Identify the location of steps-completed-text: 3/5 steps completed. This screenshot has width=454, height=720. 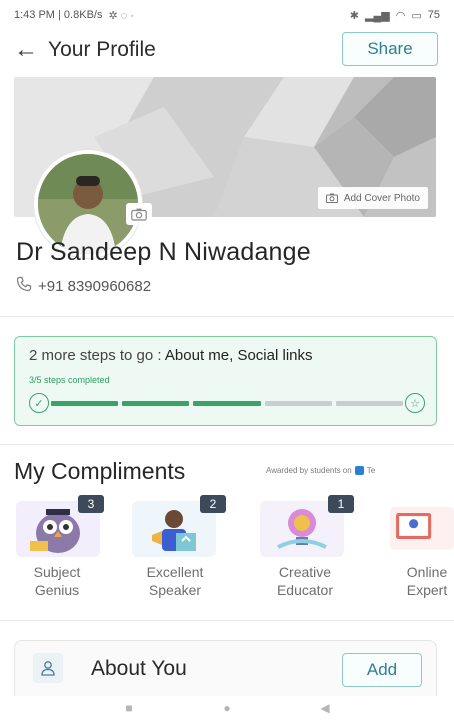
(69, 380).